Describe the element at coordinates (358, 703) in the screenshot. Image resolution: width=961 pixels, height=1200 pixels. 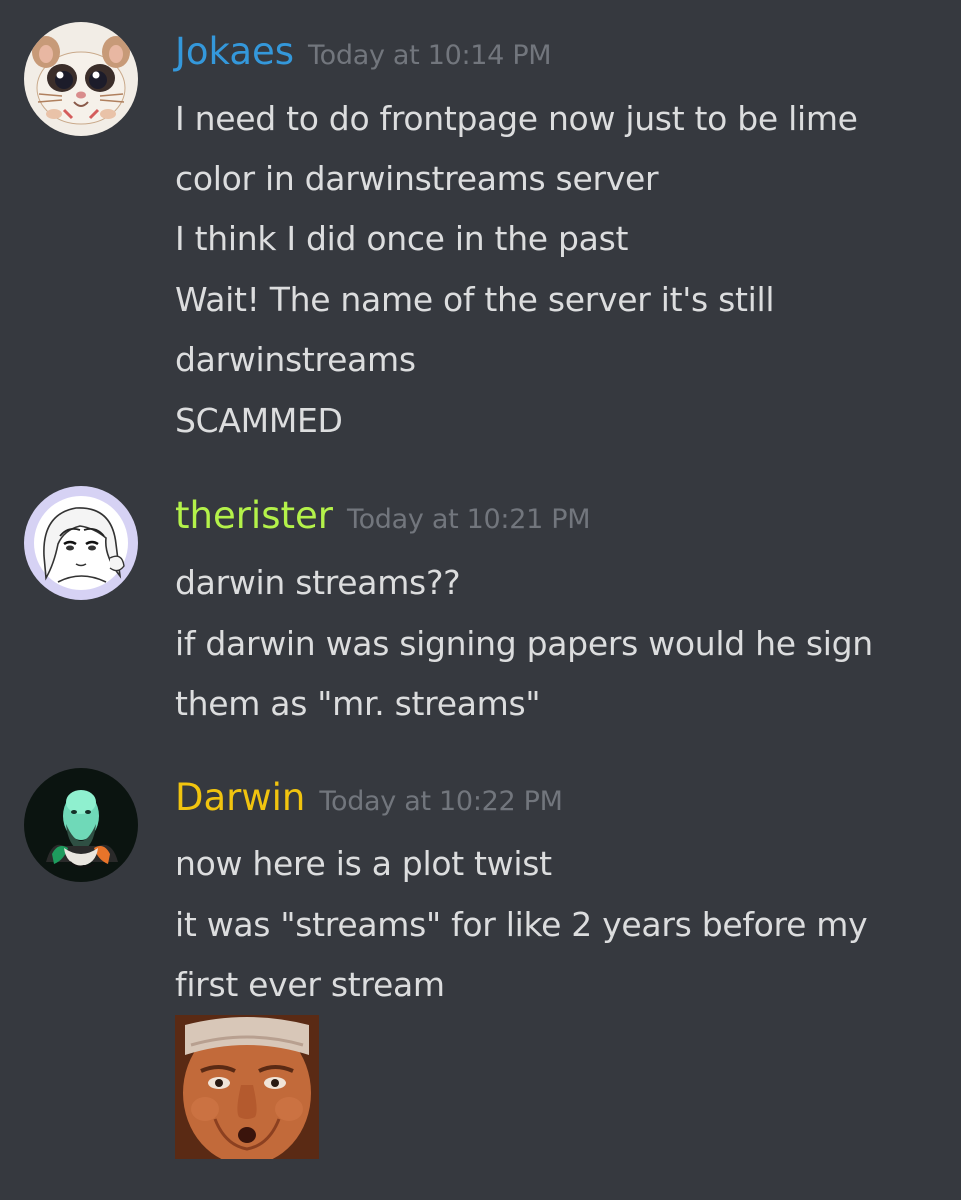
I see `message-line: them as "mr. streams"` at that location.